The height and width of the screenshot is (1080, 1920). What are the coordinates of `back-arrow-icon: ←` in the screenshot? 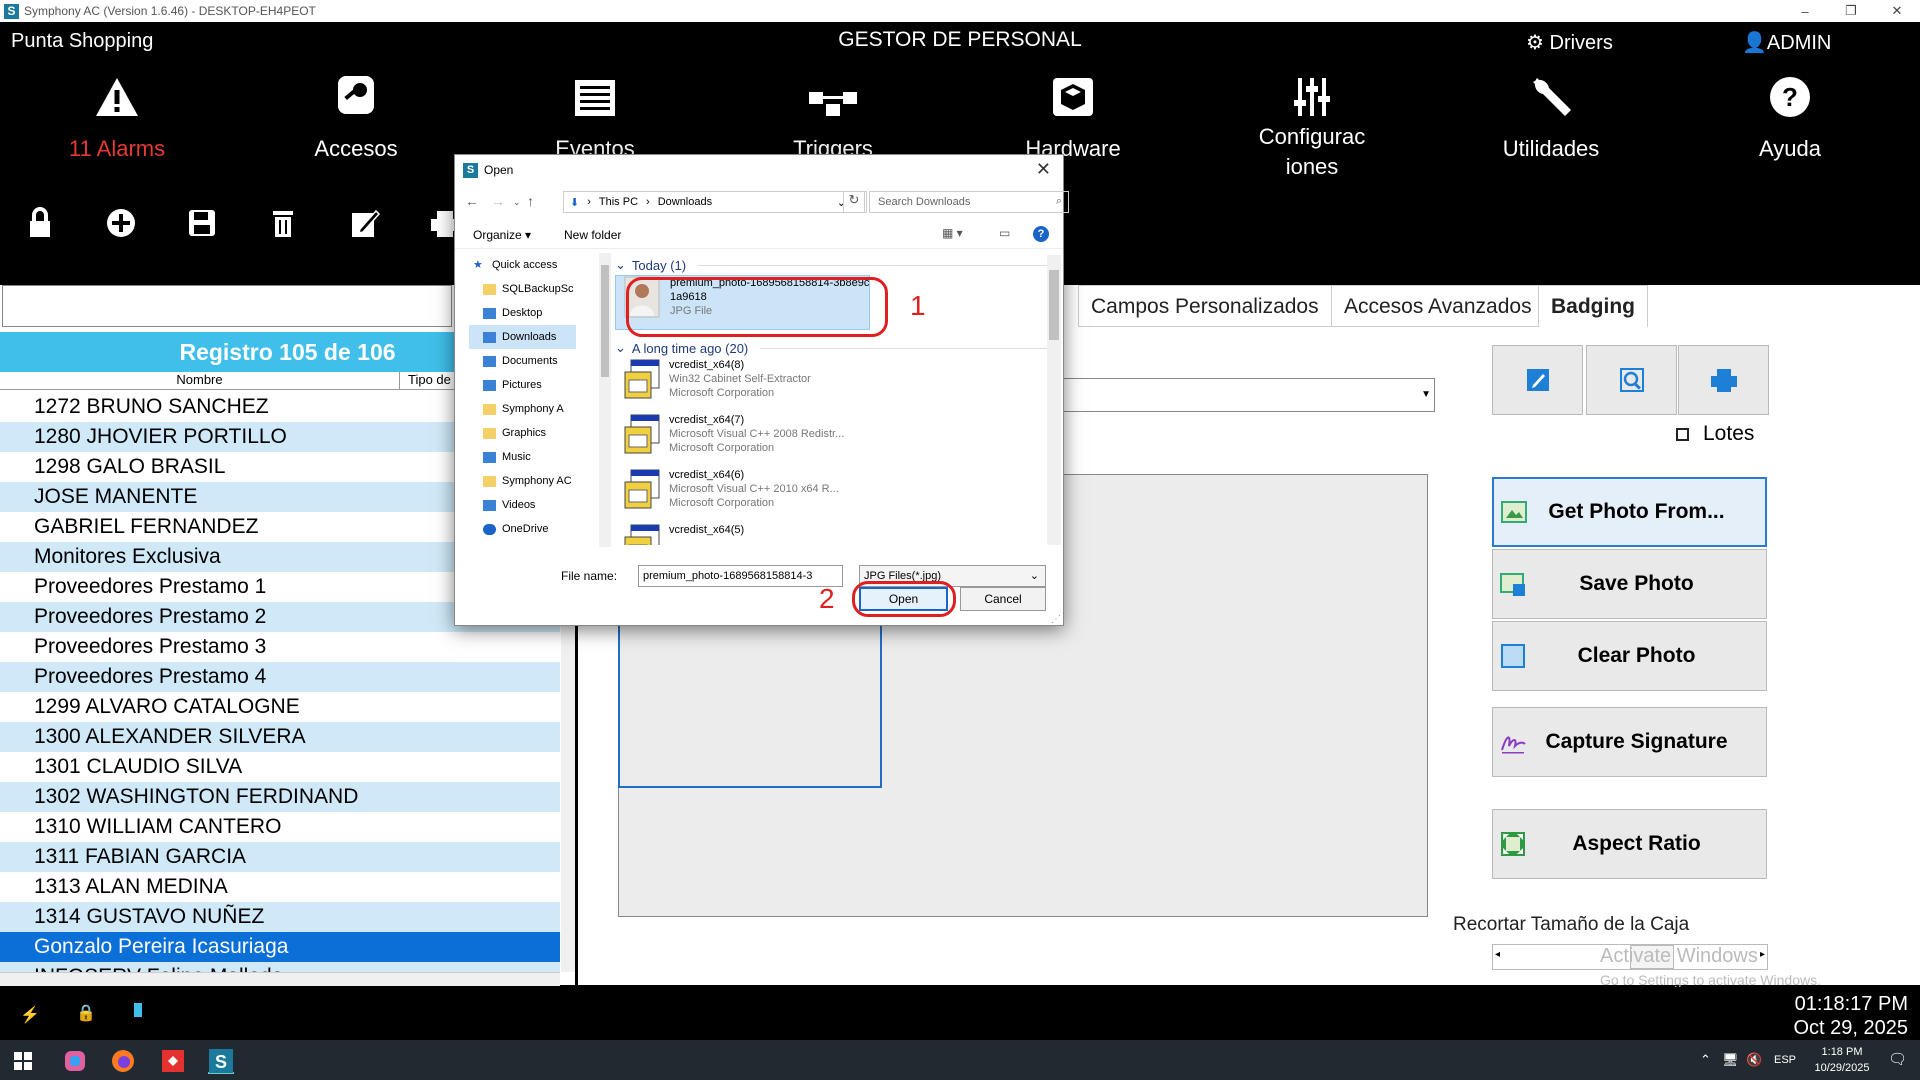 It's located at (472, 201).